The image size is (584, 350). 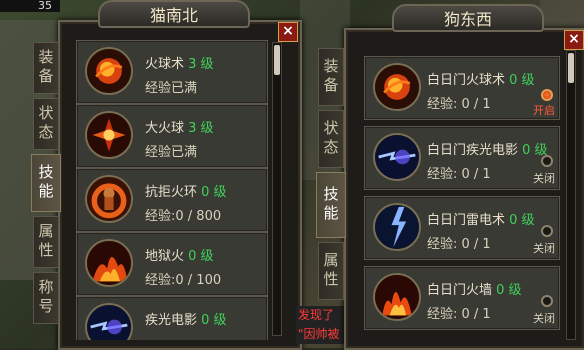 What do you see at coordinates (466, 80) in the screenshot?
I see `skill-name: 白日门火球术` at bounding box center [466, 80].